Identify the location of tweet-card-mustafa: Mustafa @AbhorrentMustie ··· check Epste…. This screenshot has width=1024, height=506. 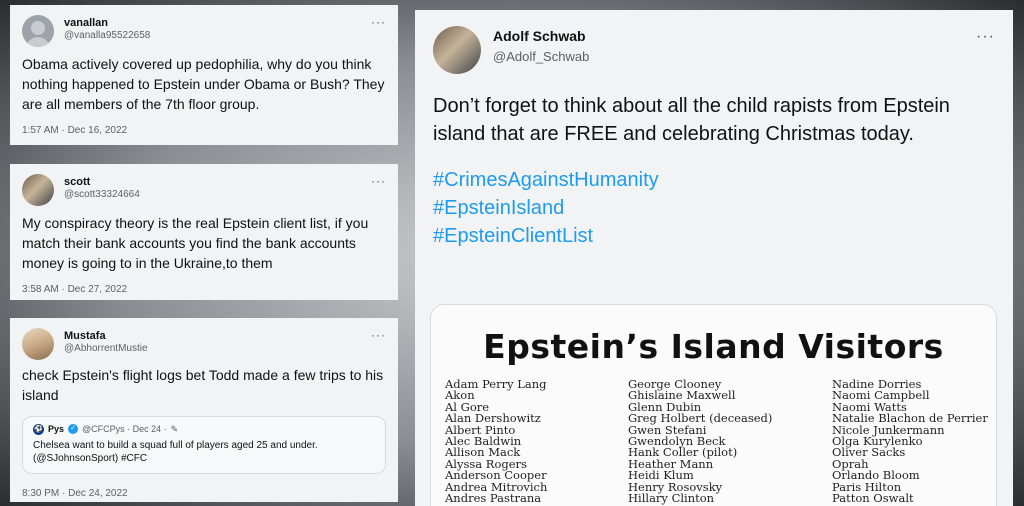
(204, 410).